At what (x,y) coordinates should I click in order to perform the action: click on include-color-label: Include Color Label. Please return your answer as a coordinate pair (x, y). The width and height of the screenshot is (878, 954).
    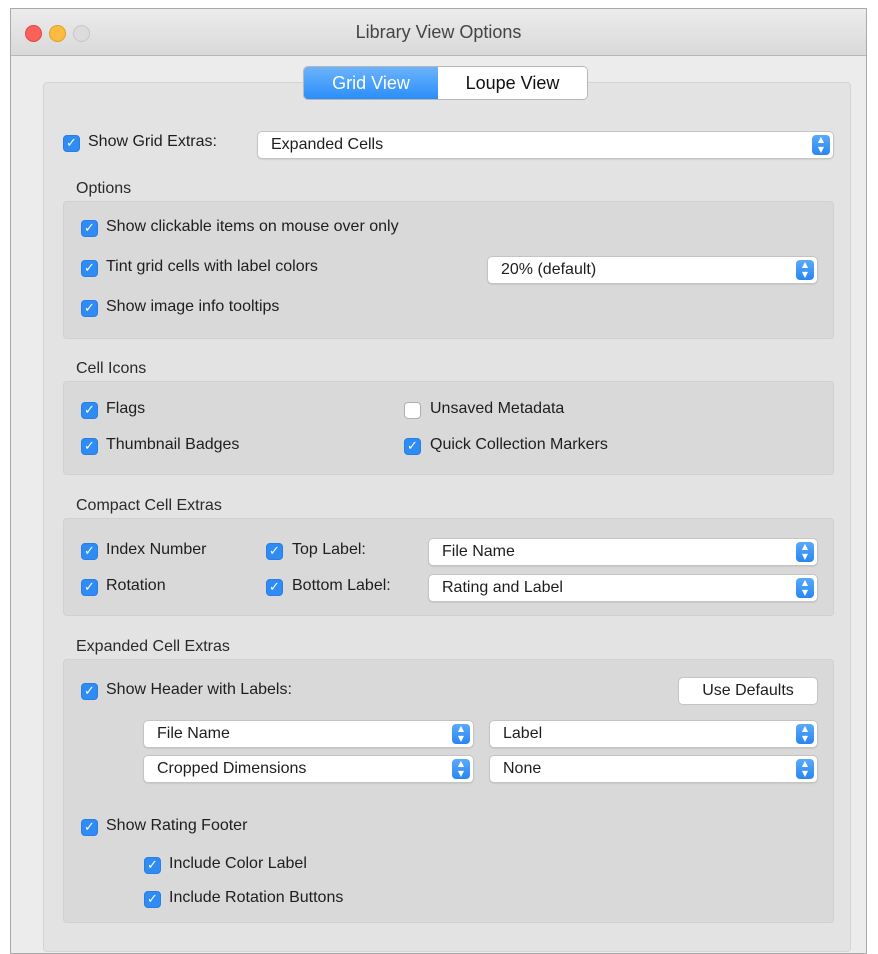
    Looking at the image, I should click on (238, 863).